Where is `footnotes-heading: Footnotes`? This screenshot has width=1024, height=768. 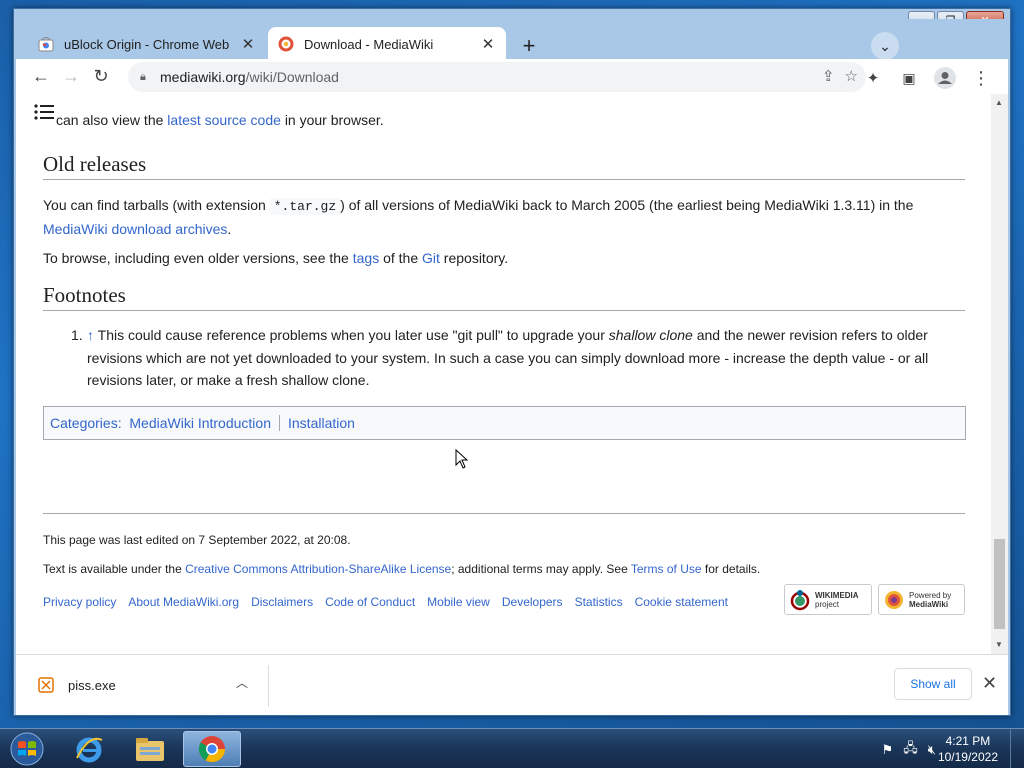 footnotes-heading: Footnotes is located at coordinates (504, 297).